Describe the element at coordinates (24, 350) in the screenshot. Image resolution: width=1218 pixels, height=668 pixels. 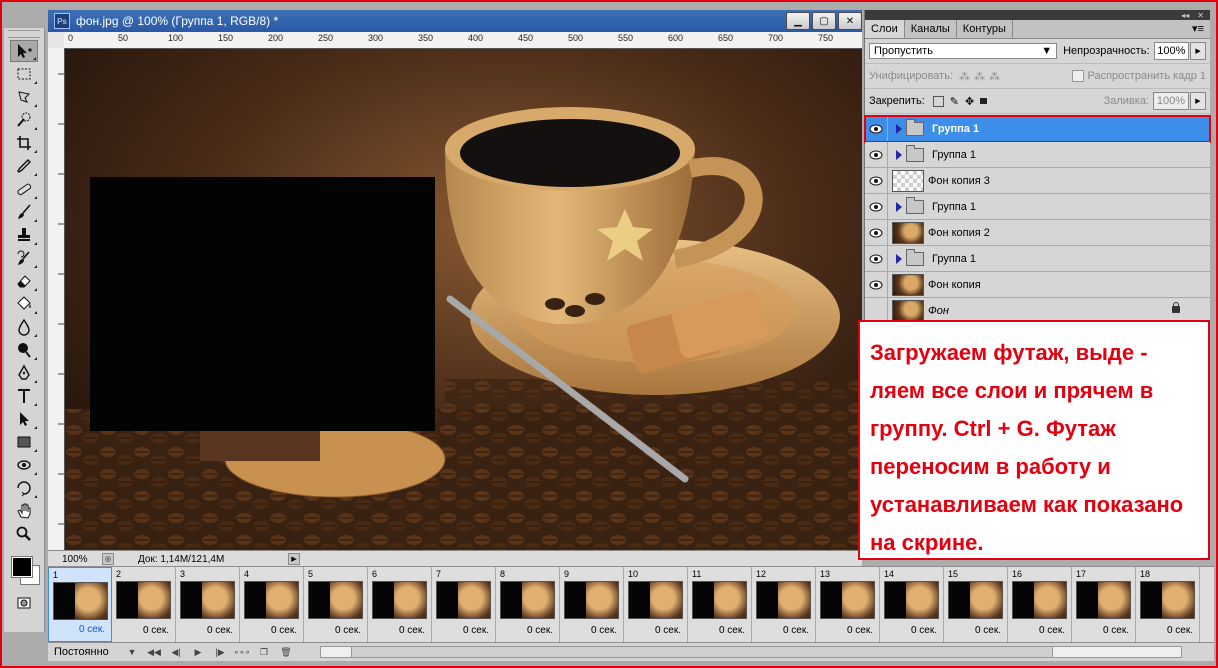
I see `dodge-tool` at that location.